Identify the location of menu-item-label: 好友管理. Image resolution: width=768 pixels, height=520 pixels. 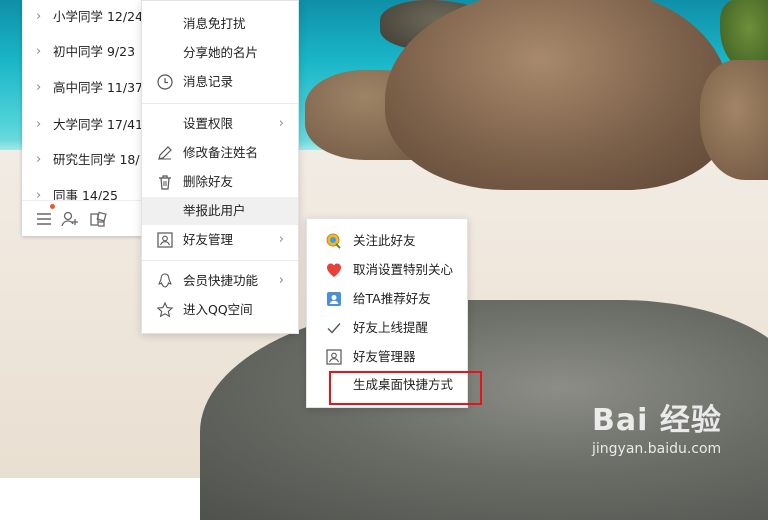
(208, 239).